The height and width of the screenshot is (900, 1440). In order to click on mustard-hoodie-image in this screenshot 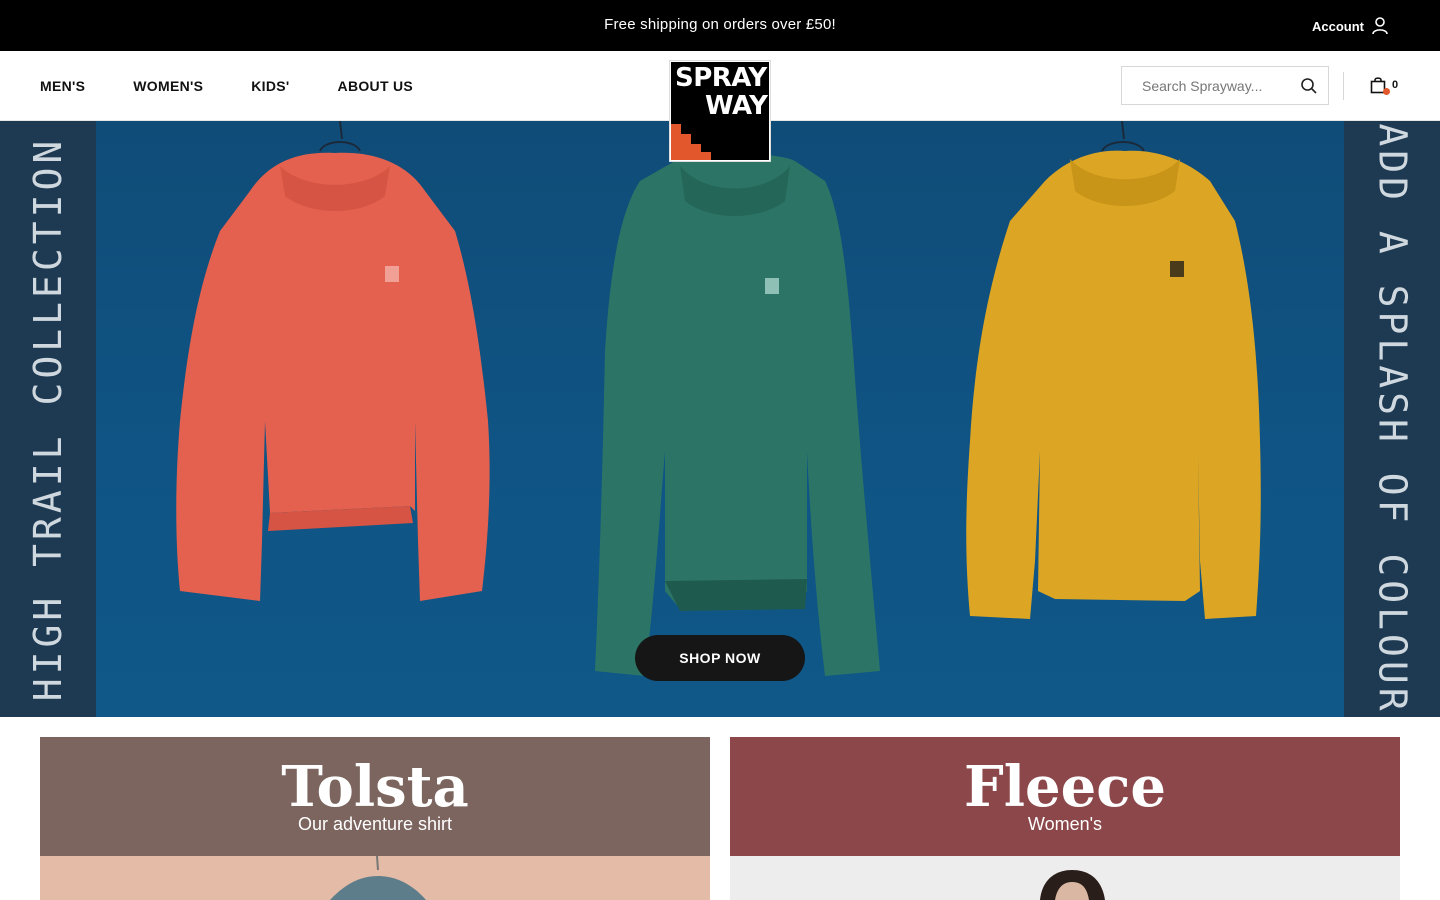, I will do `click(1113, 370)`.